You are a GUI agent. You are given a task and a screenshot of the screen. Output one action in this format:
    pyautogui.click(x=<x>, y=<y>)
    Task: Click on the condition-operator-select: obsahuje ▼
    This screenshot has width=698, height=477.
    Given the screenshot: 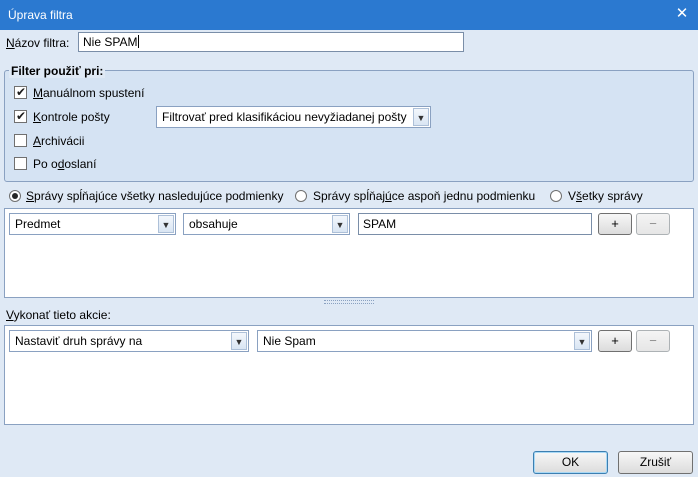 What is the action you would take?
    pyautogui.click(x=266, y=224)
    